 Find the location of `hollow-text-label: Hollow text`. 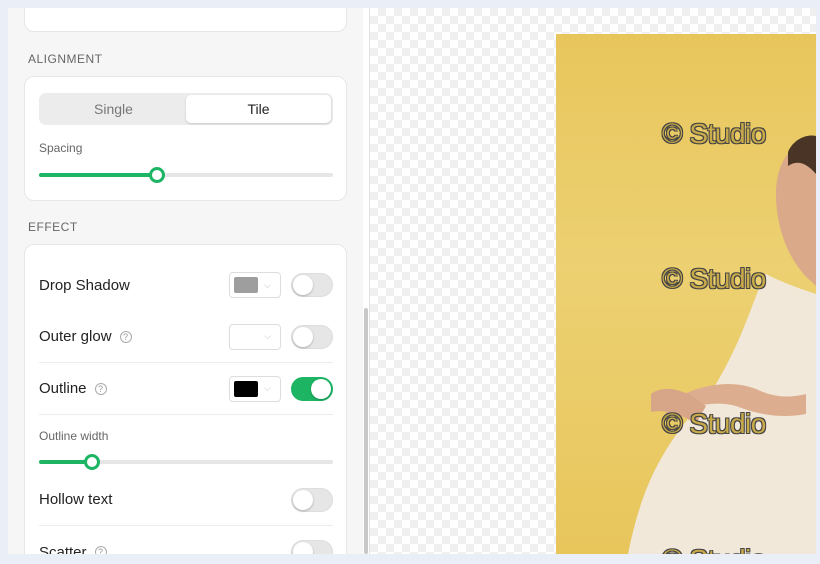

hollow-text-label: Hollow text is located at coordinates (76, 499).